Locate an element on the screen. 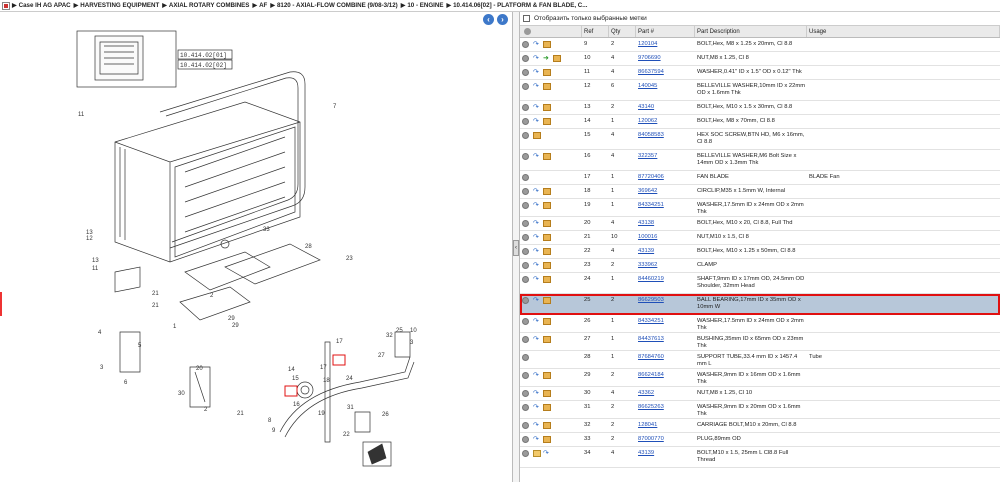 Image resolution: width=1000 pixels, height=482 pixels. callout-number: 32 is located at coordinates (389, 336).